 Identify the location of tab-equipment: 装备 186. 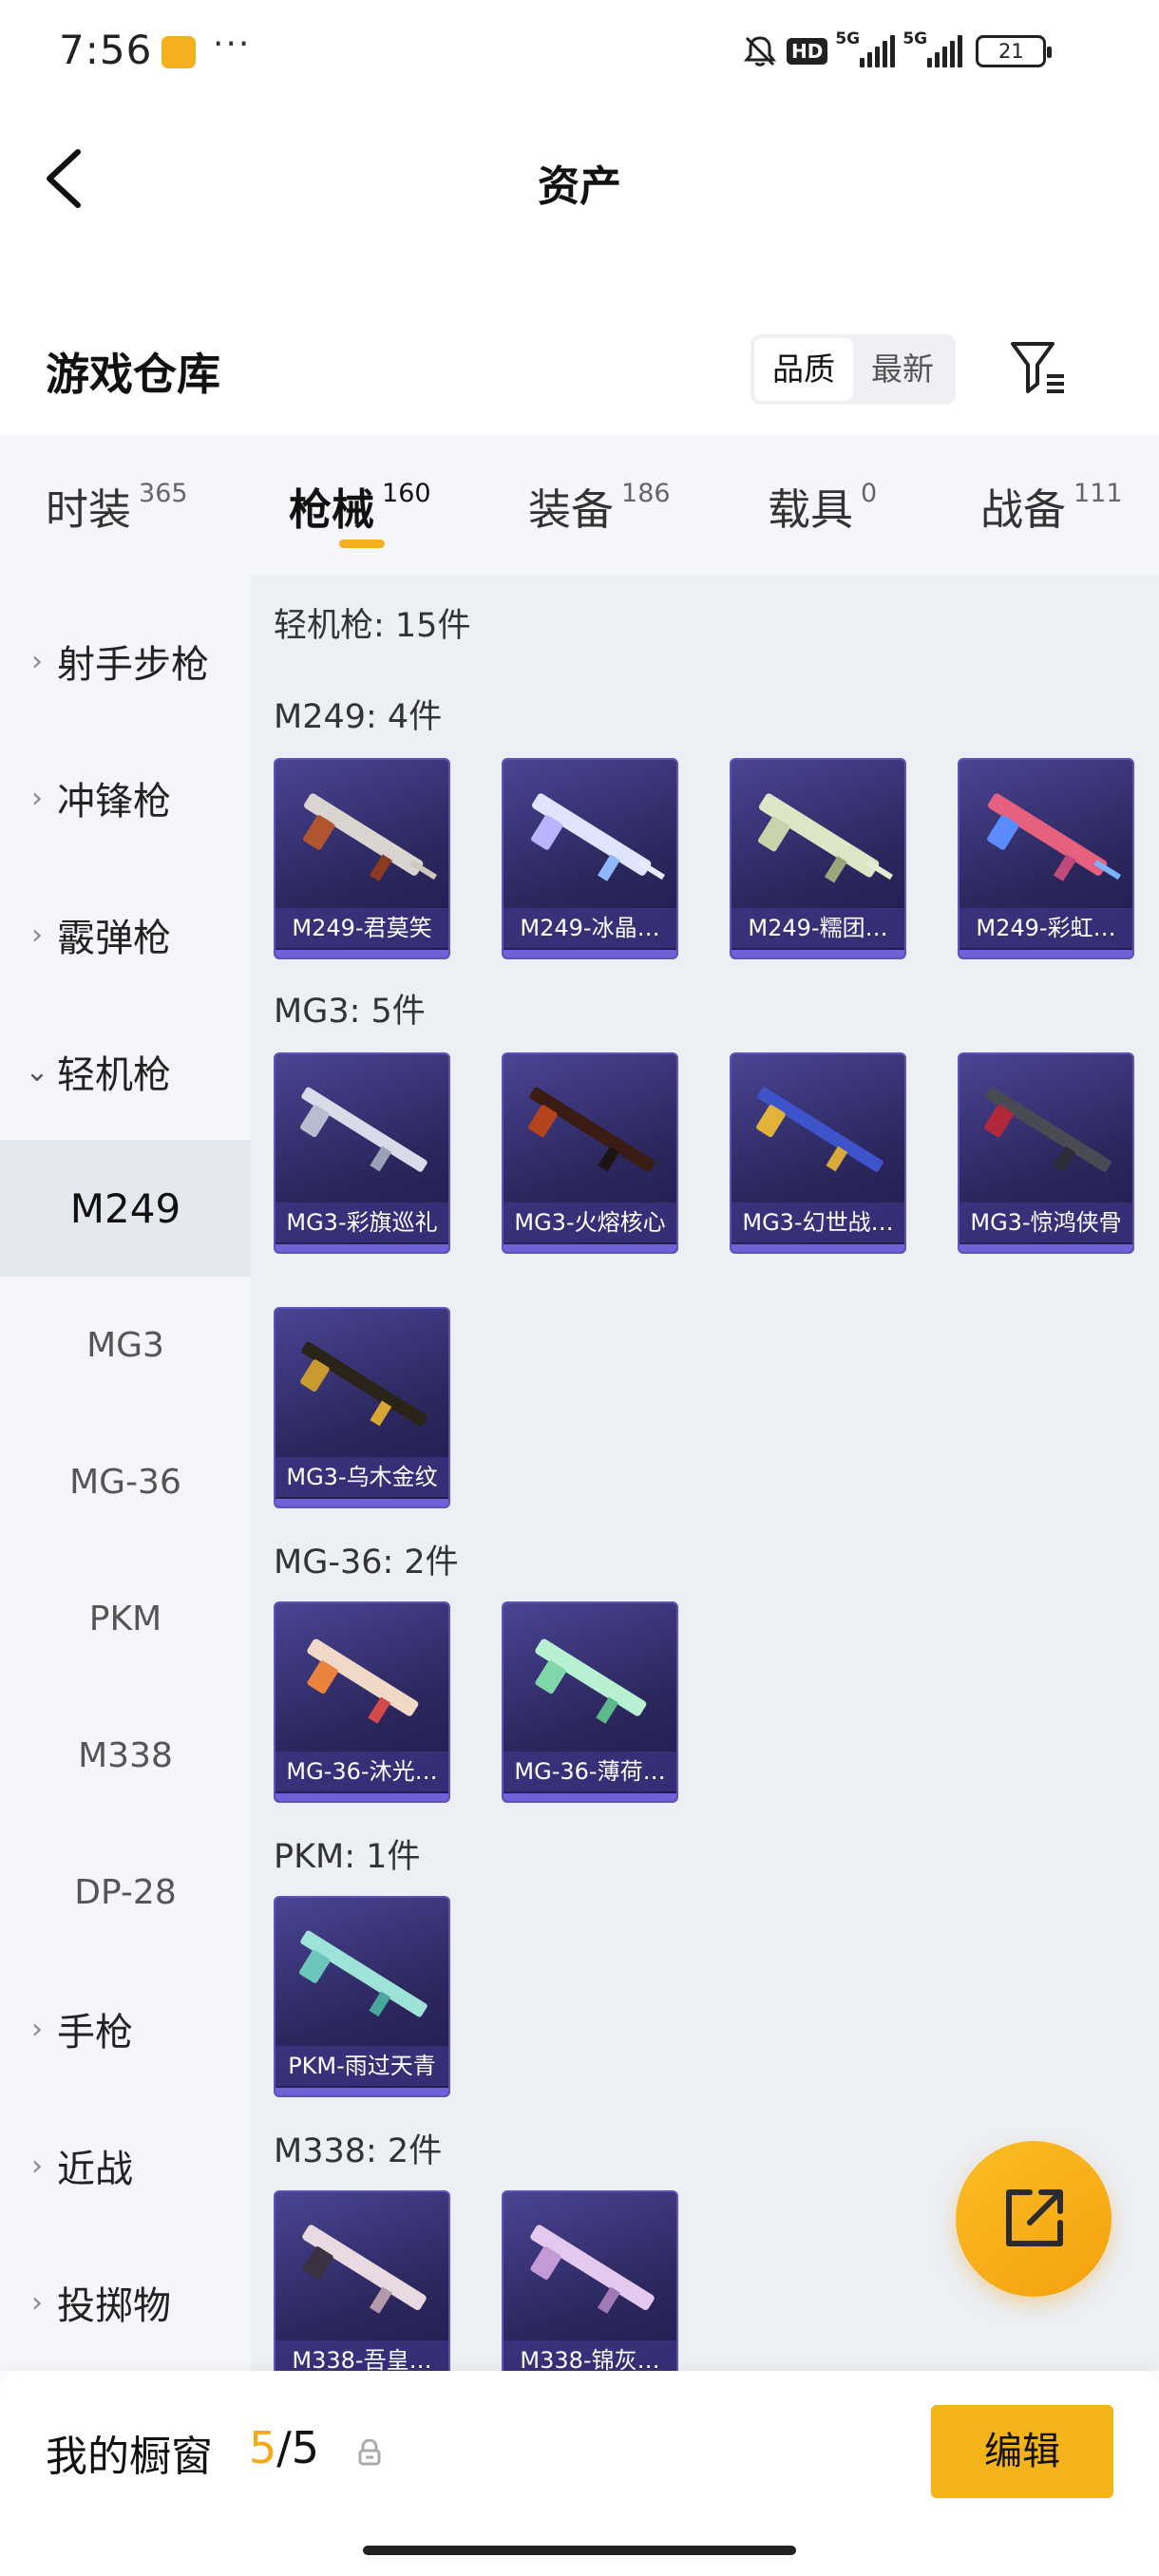
(599, 508).